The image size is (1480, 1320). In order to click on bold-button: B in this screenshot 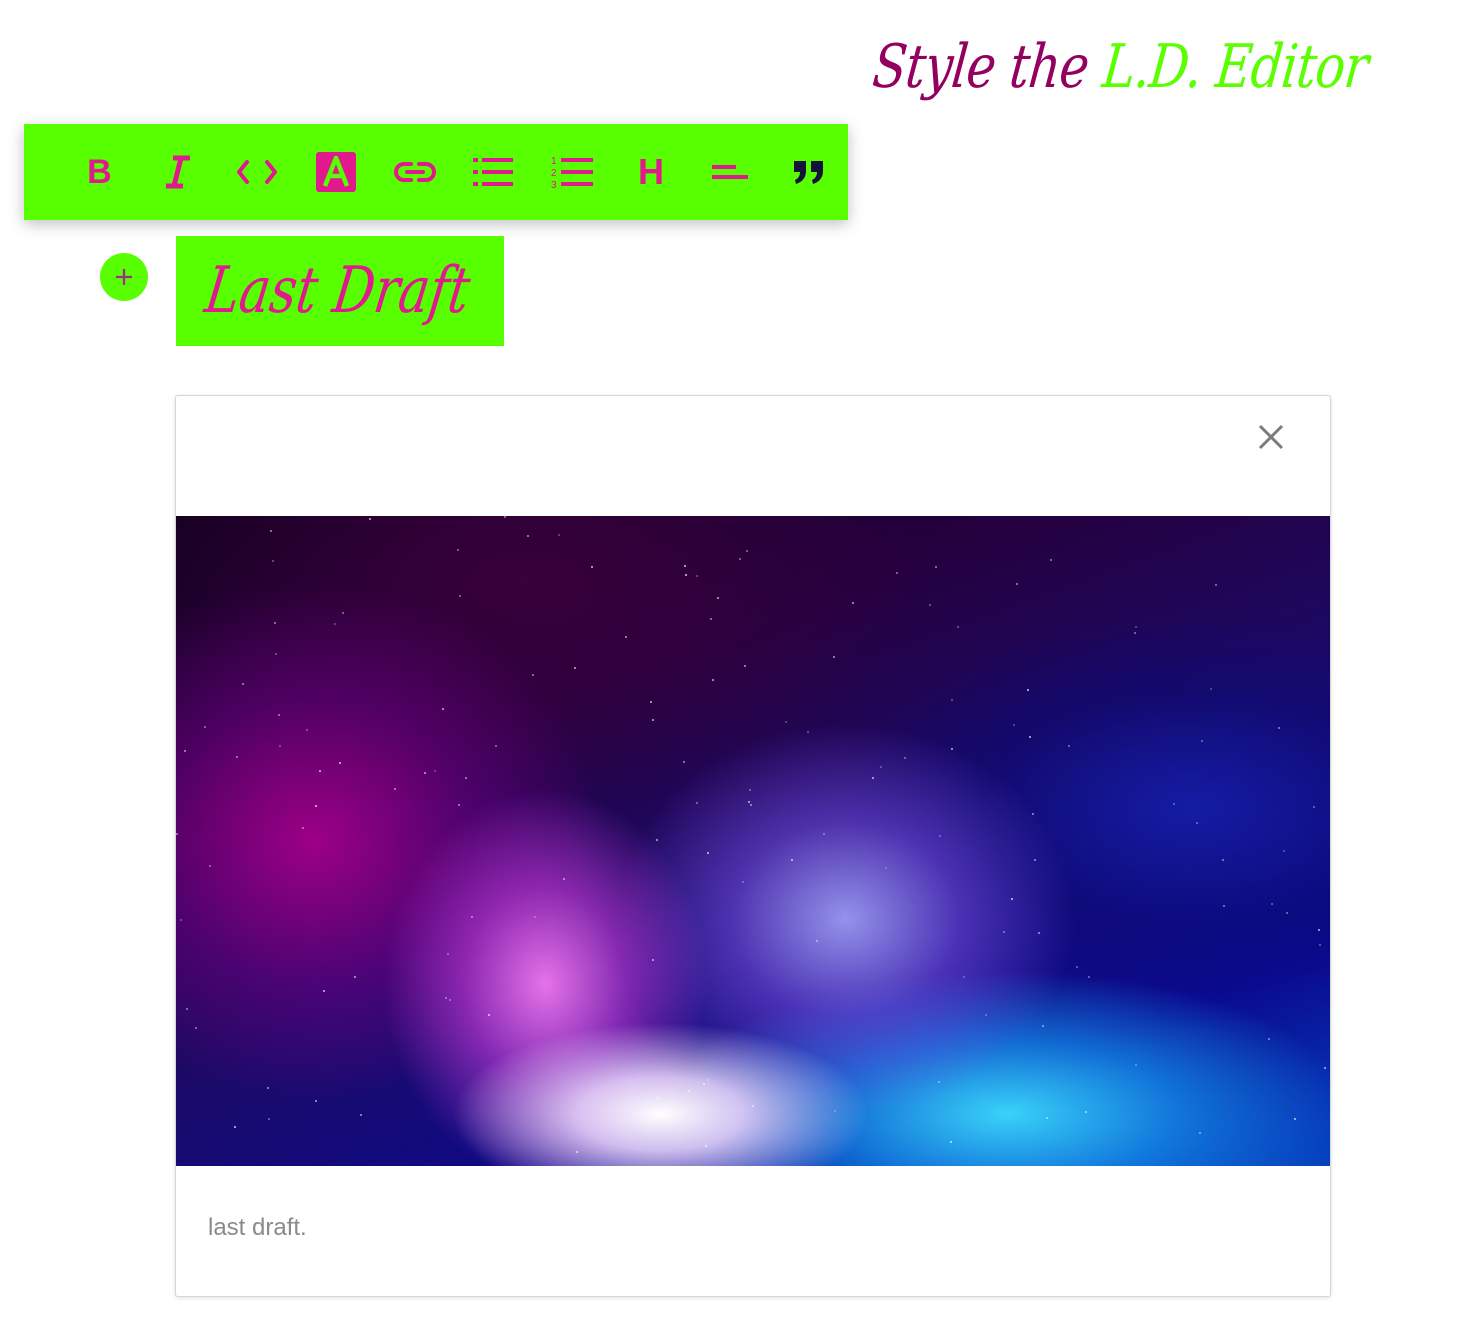, I will do `click(99, 172)`.